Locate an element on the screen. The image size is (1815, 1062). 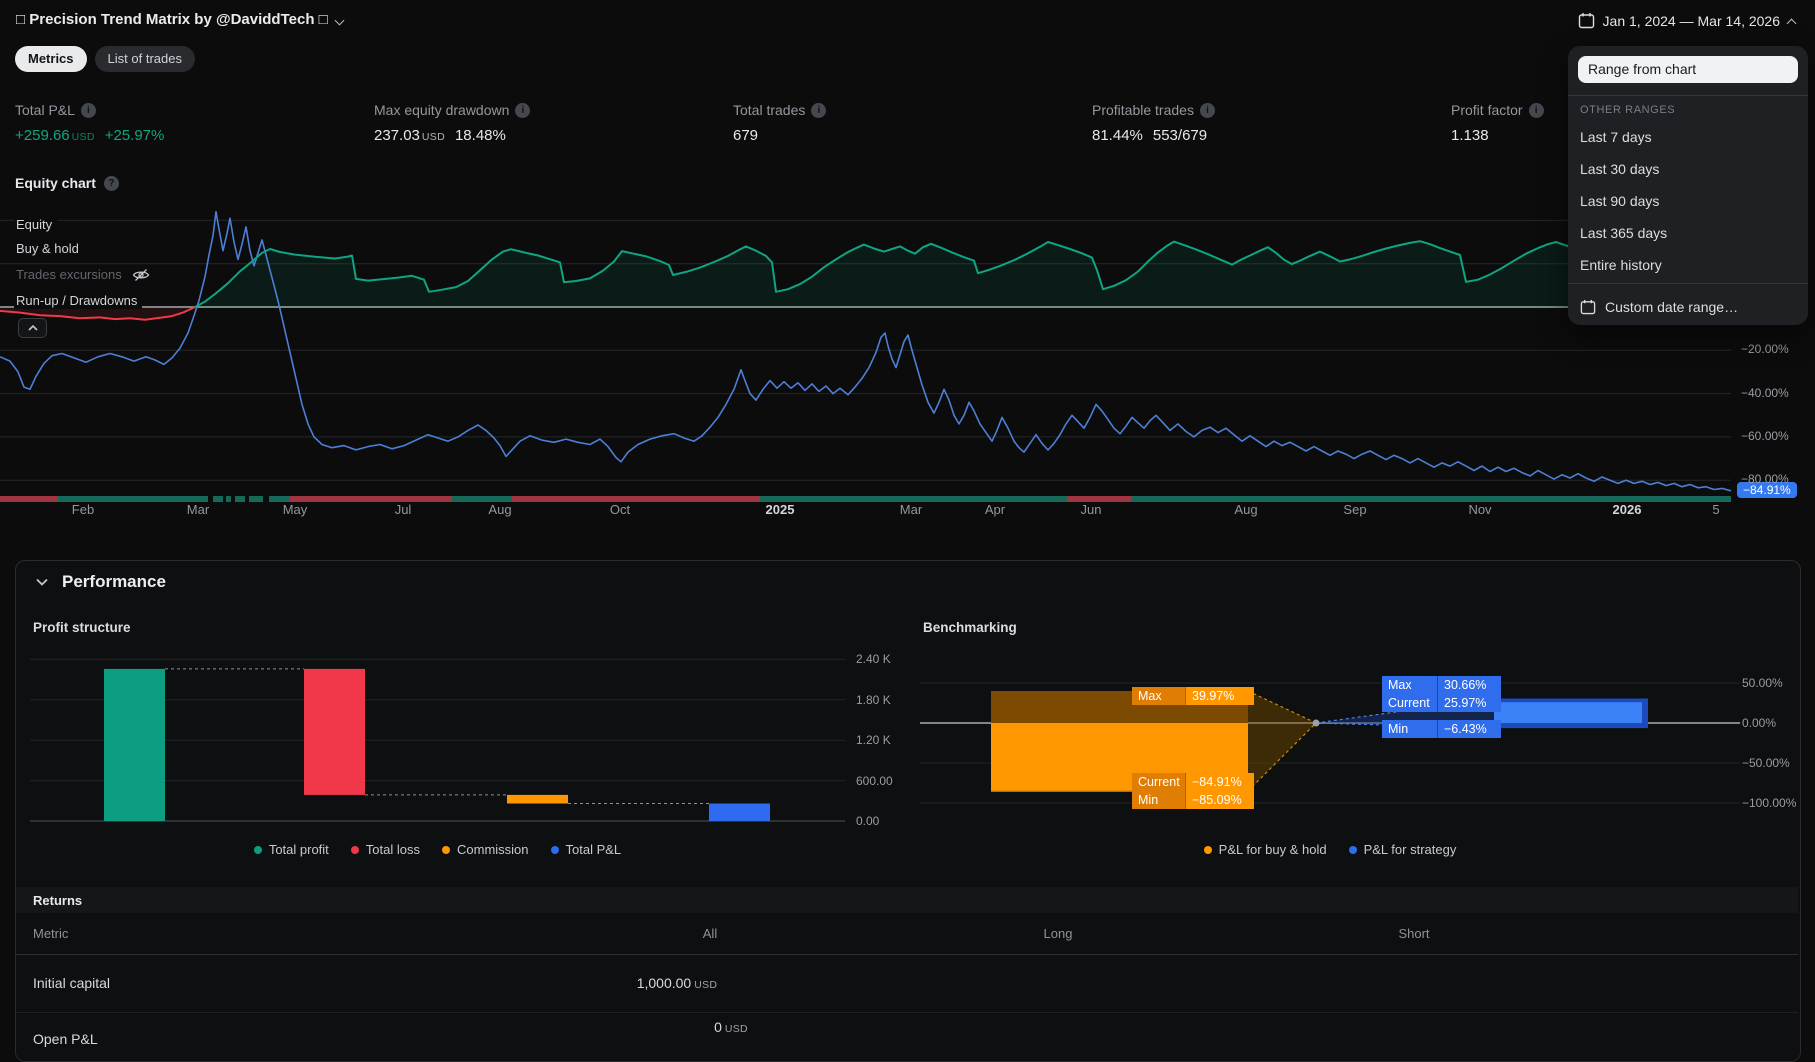
chevron-up-icon is located at coordinates (1792, 20).